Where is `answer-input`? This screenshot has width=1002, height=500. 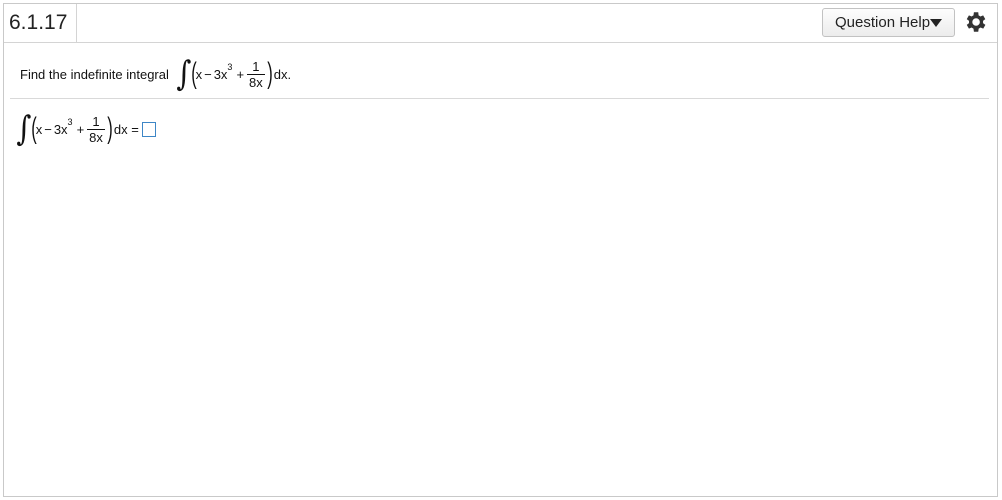 answer-input is located at coordinates (148, 129).